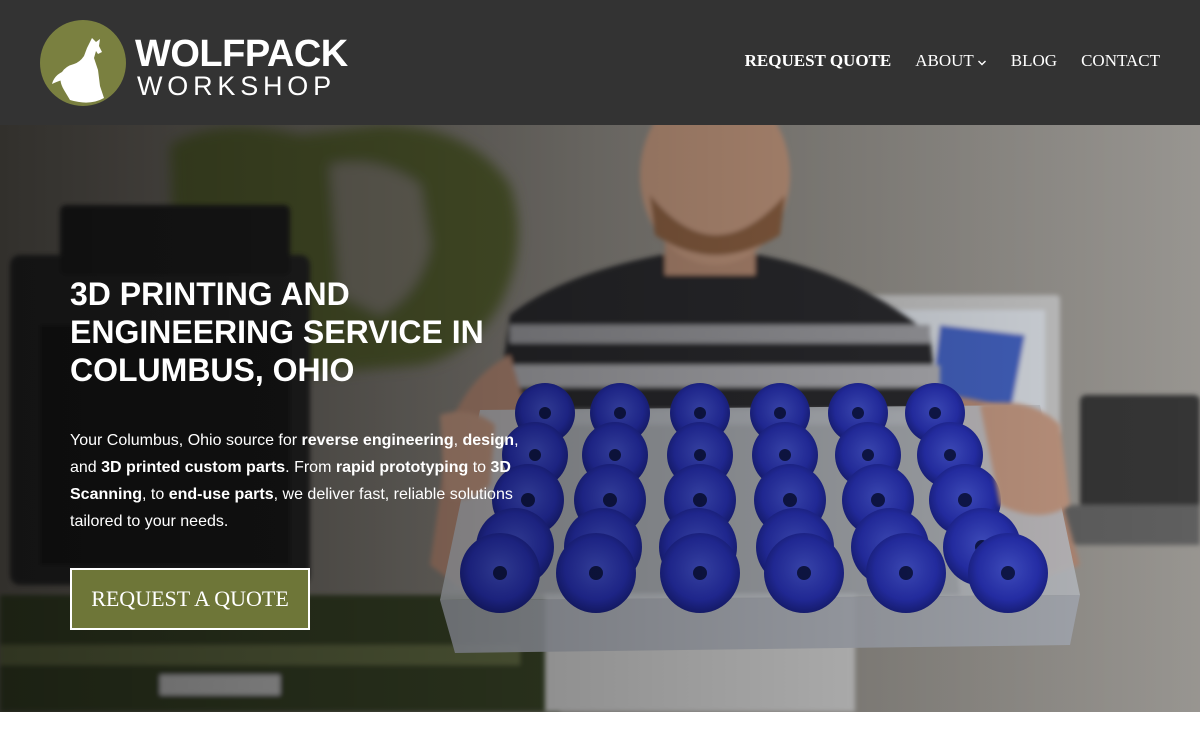 The image size is (1200, 750). What do you see at coordinates (186, 440) in the screenshot?
I see `hero-description-segment: Your Columbus, Ohio source for` at bounding box center [186, 440].